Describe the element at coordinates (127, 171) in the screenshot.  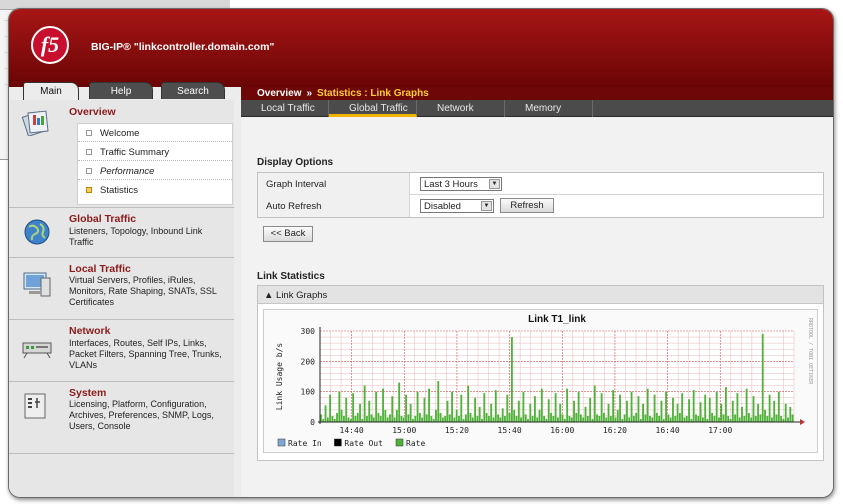
I see `sidebar-item-label: Performance` at that location.